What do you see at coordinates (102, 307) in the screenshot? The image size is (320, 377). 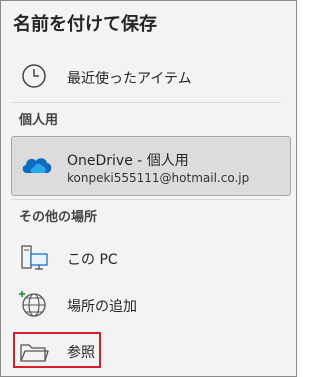 I see `add-place-label: 場所の追加` at bounding box center [102, 307].